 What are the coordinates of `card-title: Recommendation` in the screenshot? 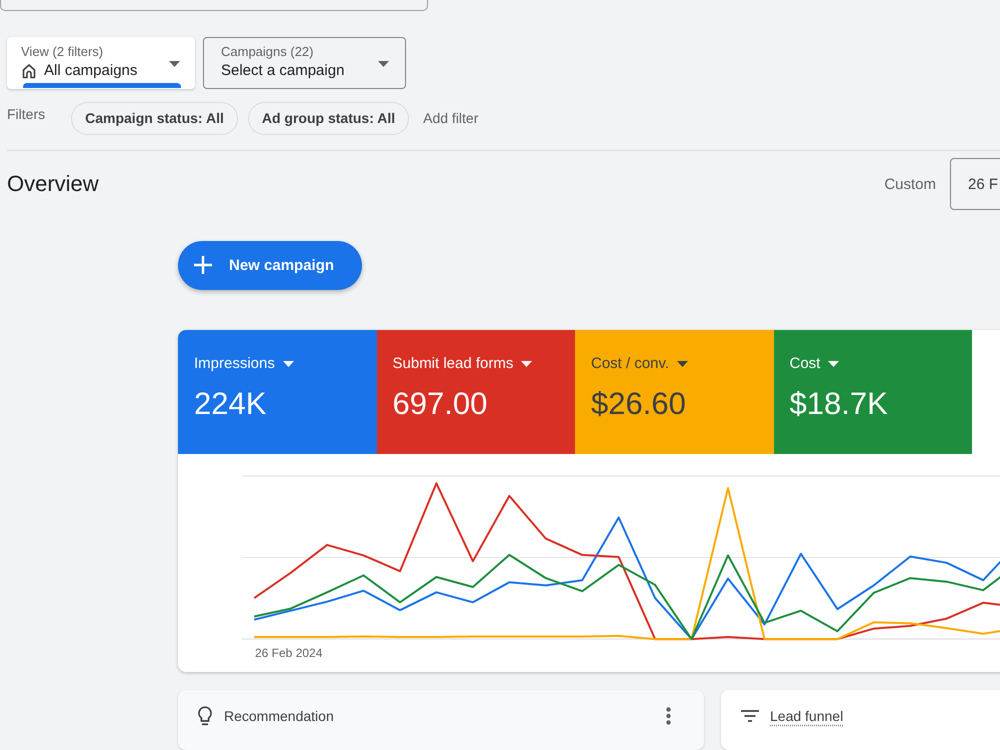 It's located at (279, 715).